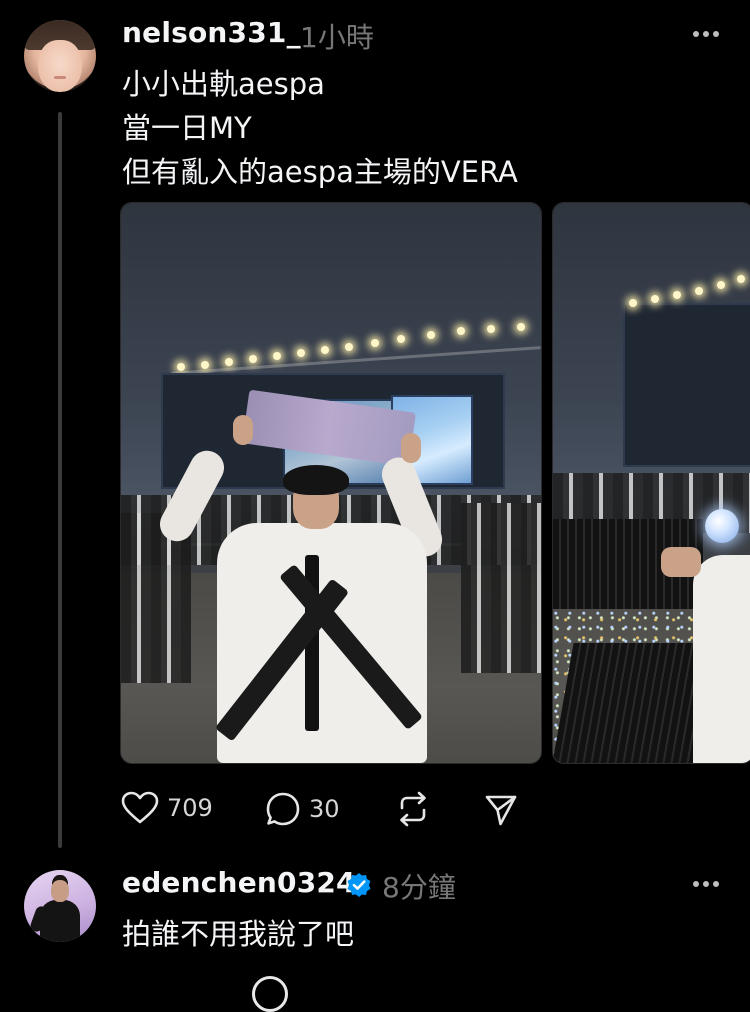 The width and height of the screenshot is (750, 1012). I want to click on post-more-icon, so click(708, 35).